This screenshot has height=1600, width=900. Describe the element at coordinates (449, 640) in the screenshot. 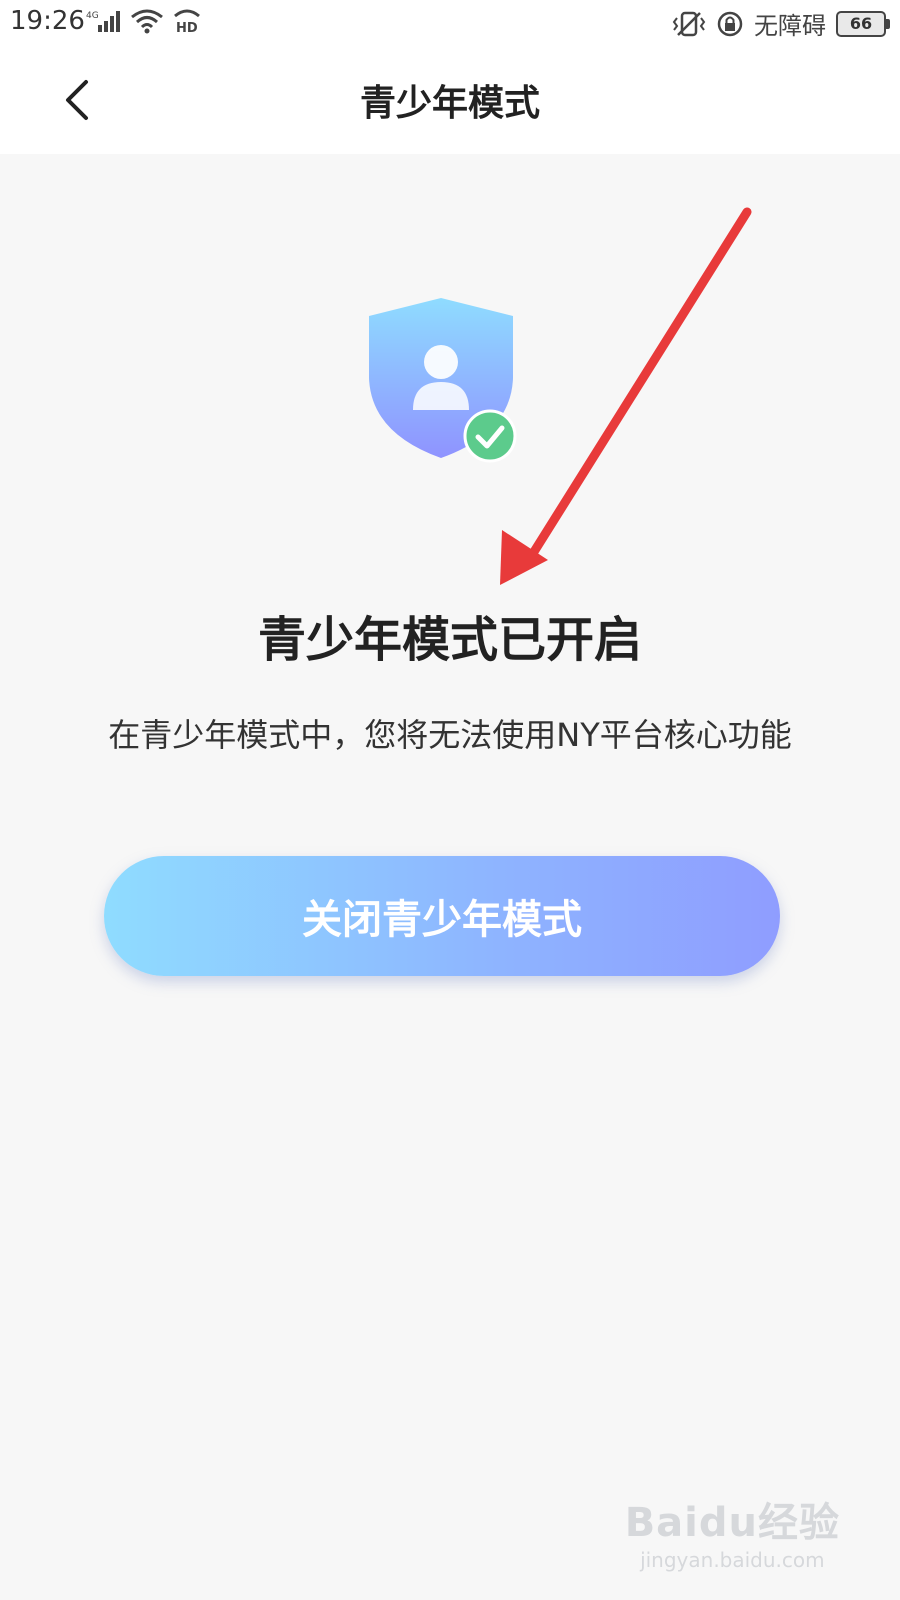

I see `status-title: 青少年模式已开启` at that location.